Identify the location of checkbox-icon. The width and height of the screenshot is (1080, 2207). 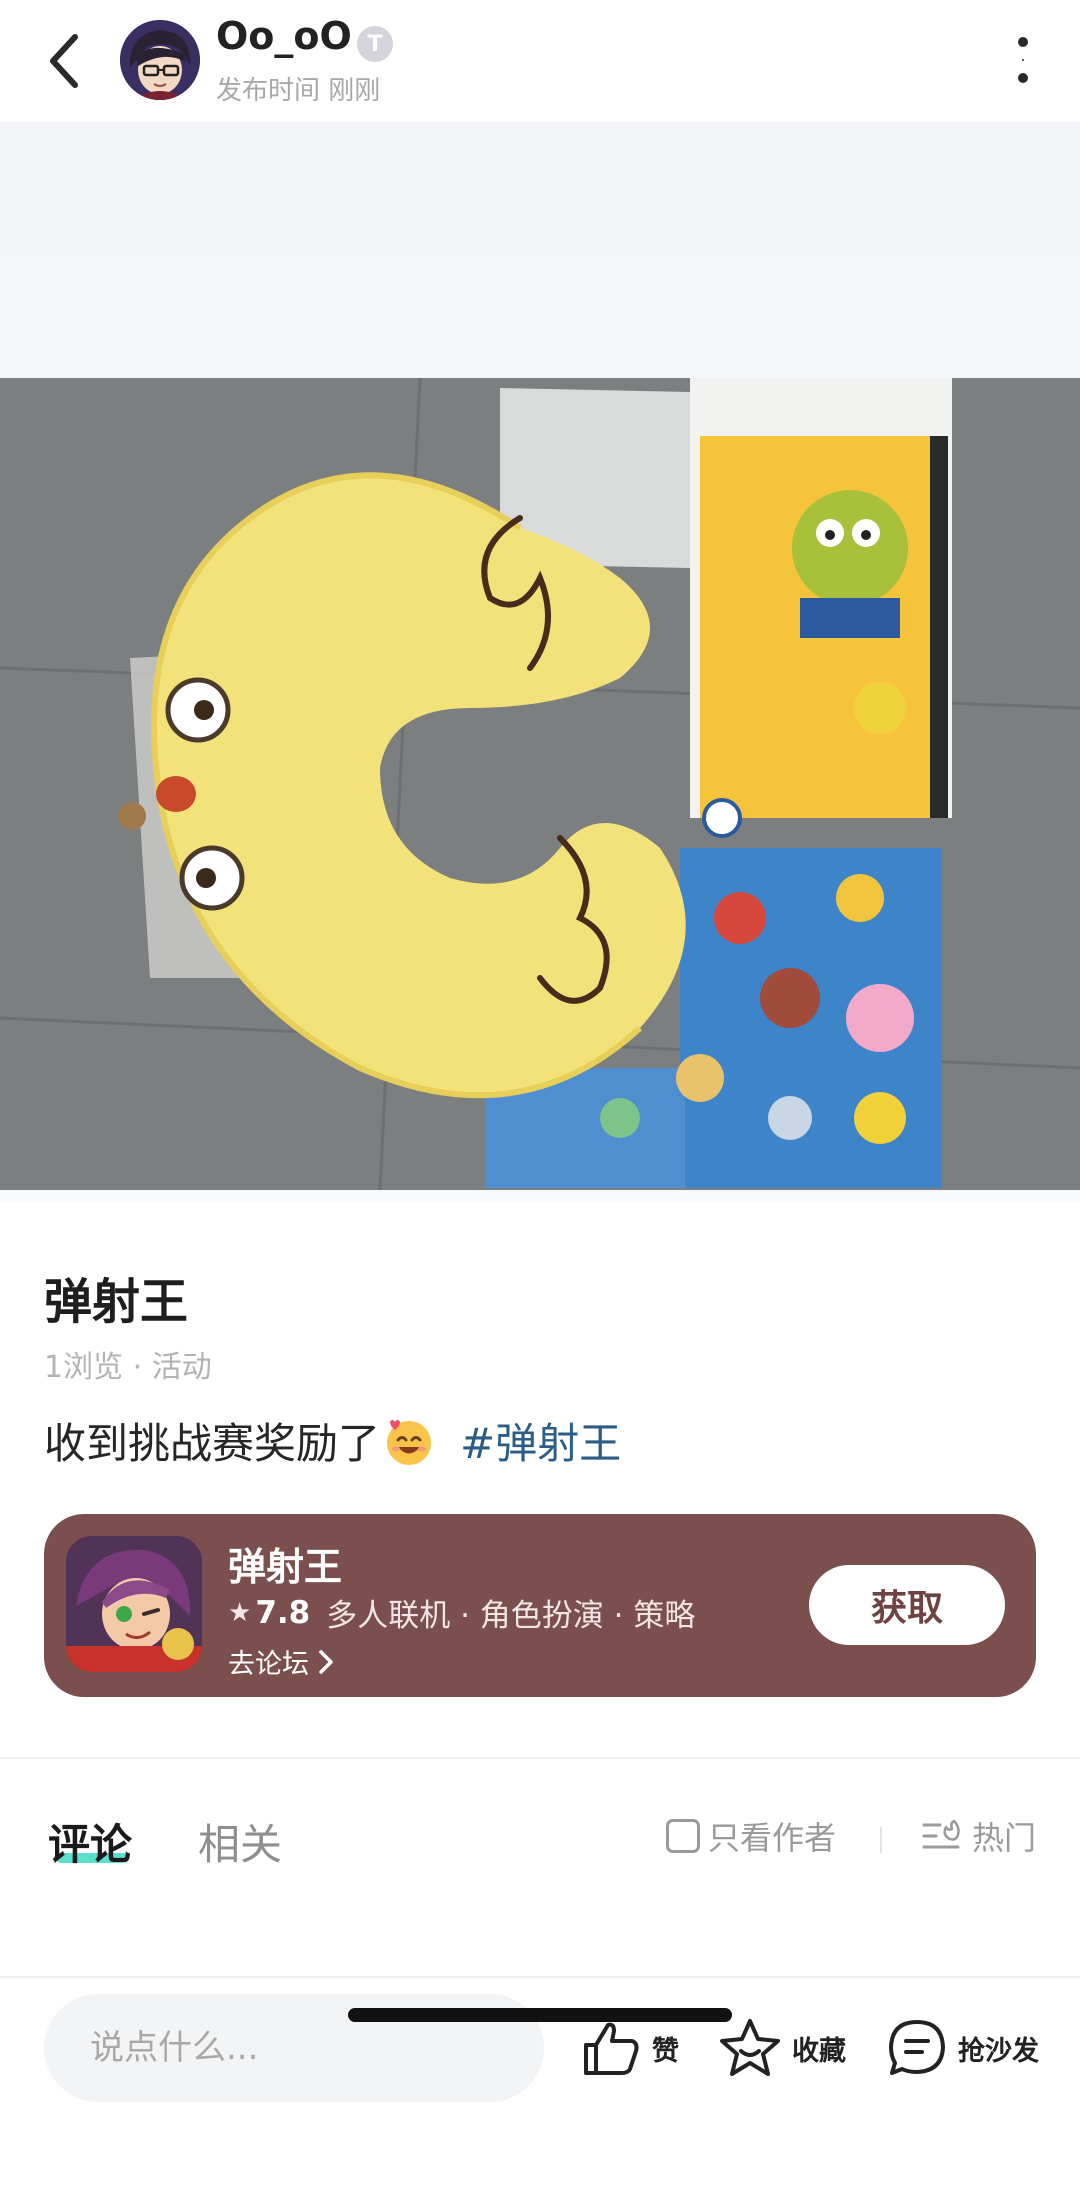
(683, 1836).